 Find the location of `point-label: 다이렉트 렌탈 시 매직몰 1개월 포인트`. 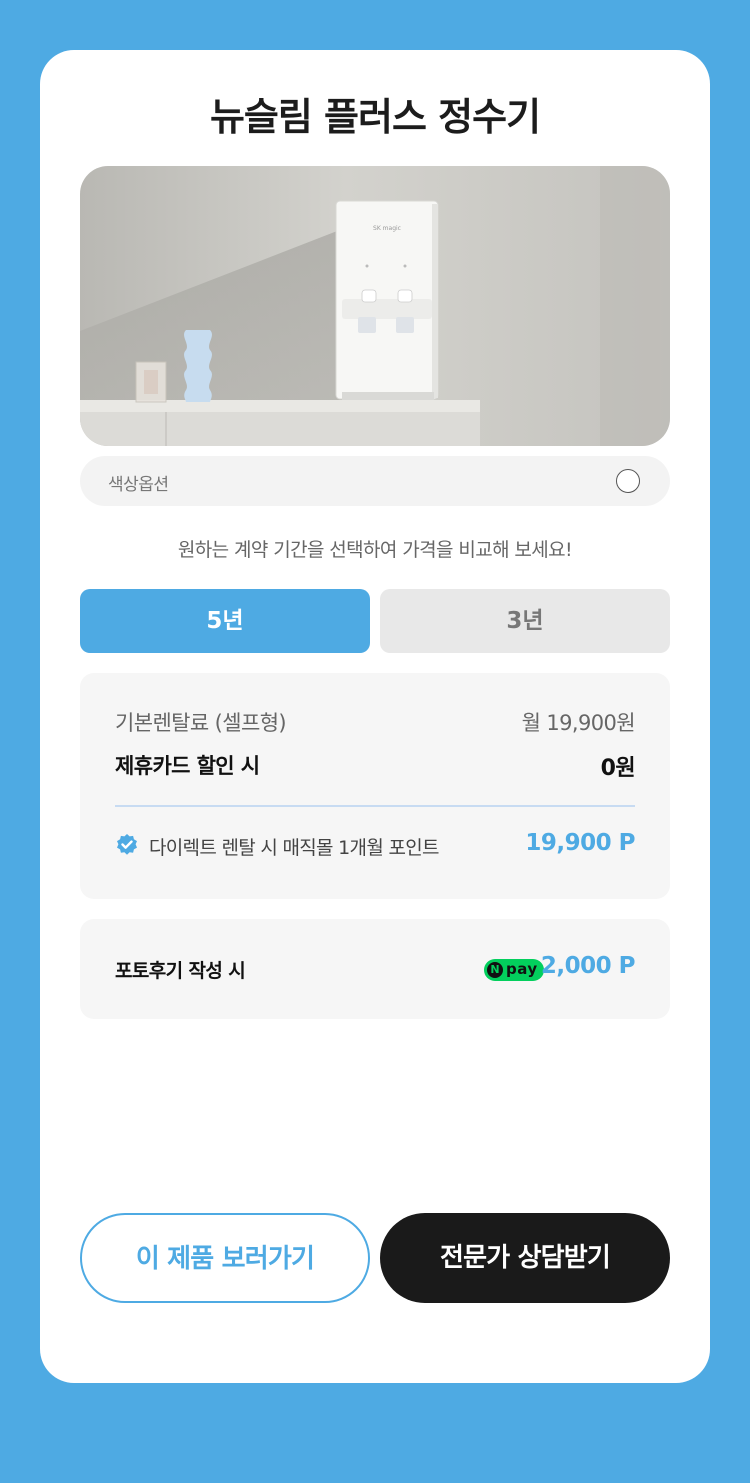

point-label: 다이렉트 렌탈 시 매직몰 1개월 포인트 is located at coordinates (294, 848).